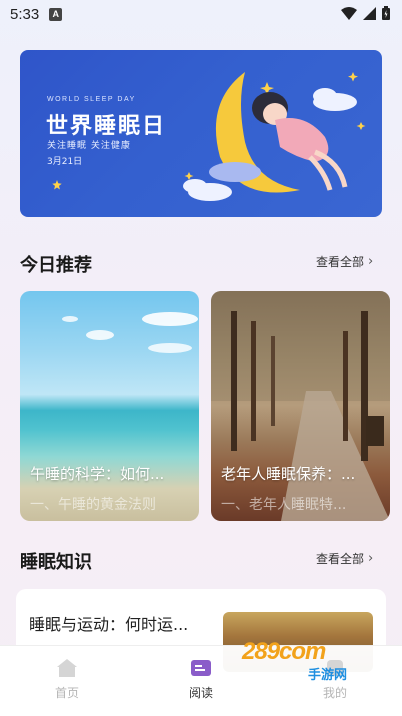 The image size is (402, 716). Describe the element at coordinates (89, 146) in the screenshot. I see `banner-subtitle: 关注睡眠 关注健康` at that location.